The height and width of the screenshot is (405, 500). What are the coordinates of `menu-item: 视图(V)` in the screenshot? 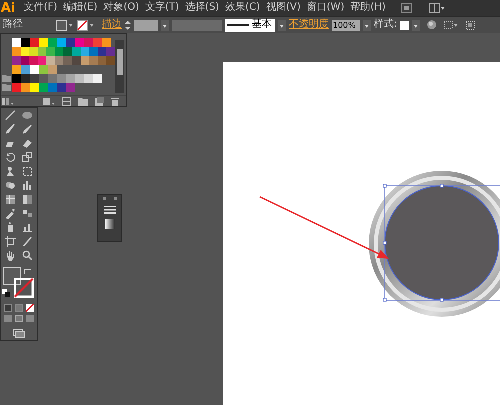 It's located at (283, 8).